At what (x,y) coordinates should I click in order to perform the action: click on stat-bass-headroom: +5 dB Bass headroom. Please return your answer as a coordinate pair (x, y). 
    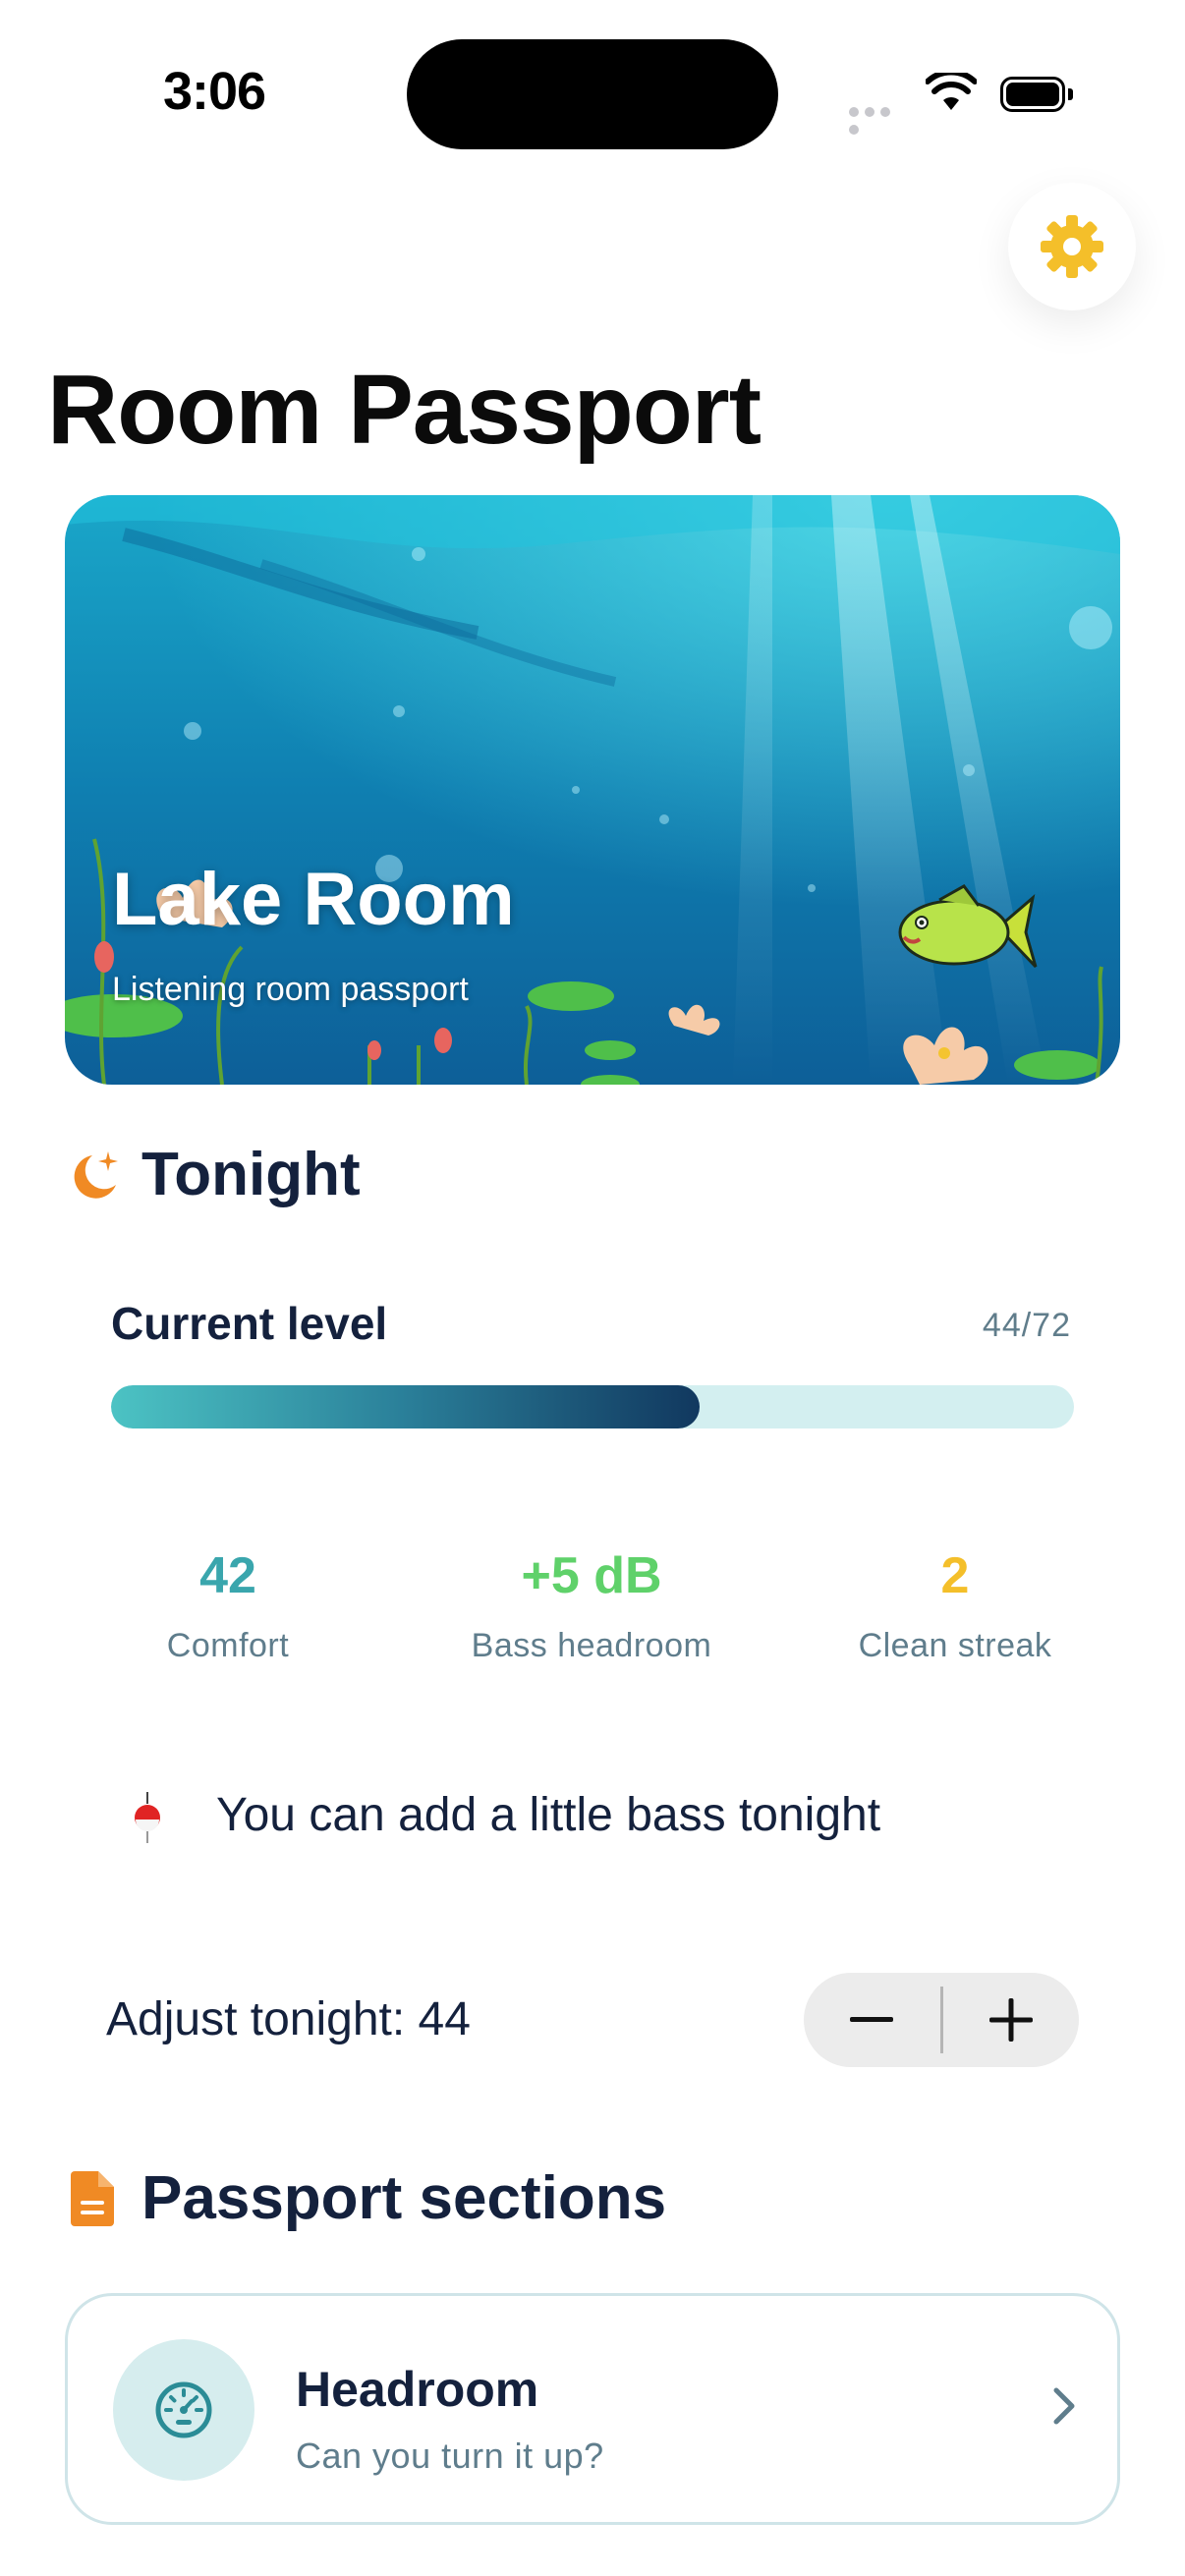
    Looking at the image, I should click on (592, 1605).